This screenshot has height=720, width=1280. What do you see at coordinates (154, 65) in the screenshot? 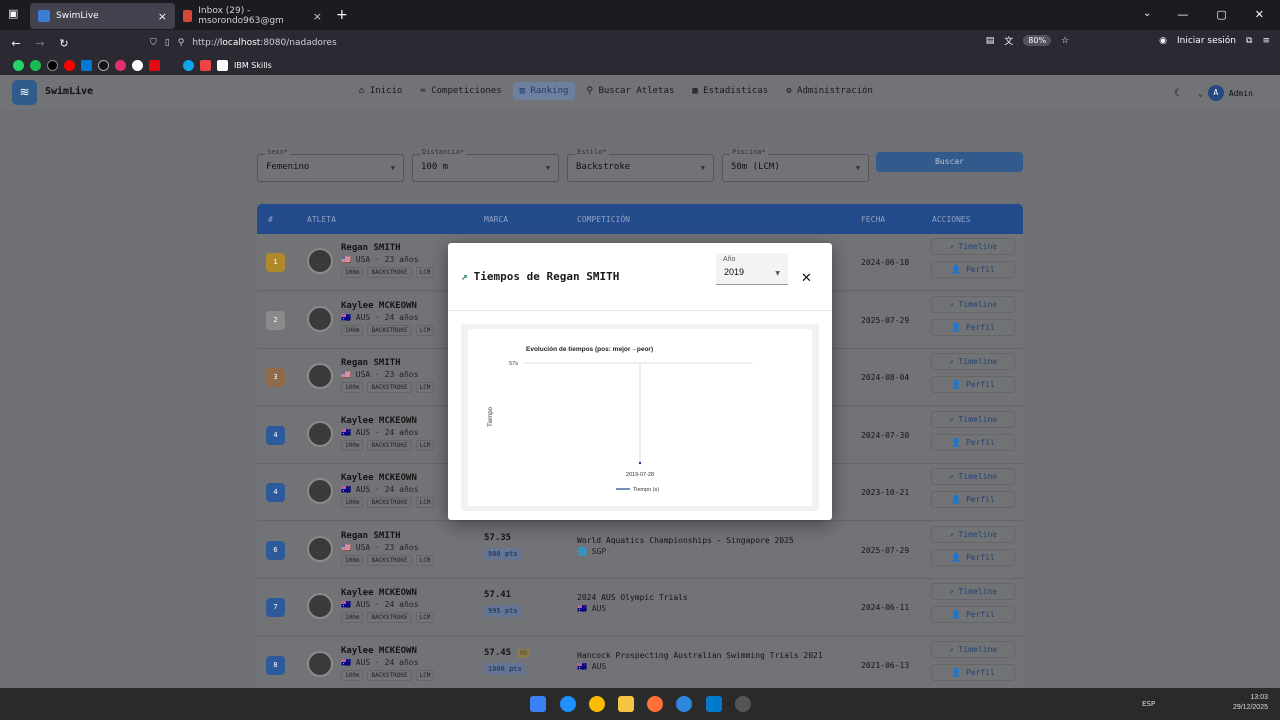
I see `netflix-icon` at bounding box center [154, 65].